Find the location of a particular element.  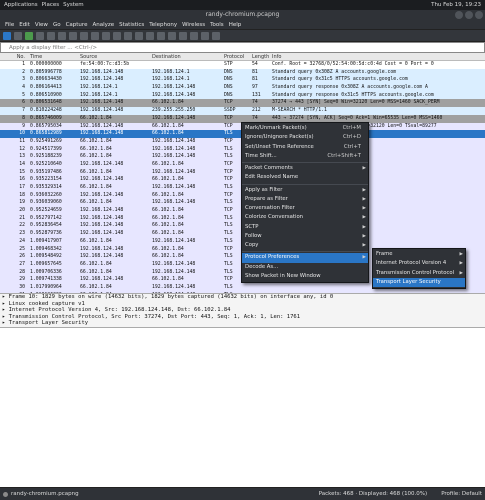

packet-cell-proto: DNS is located at coordinates (228, 88).